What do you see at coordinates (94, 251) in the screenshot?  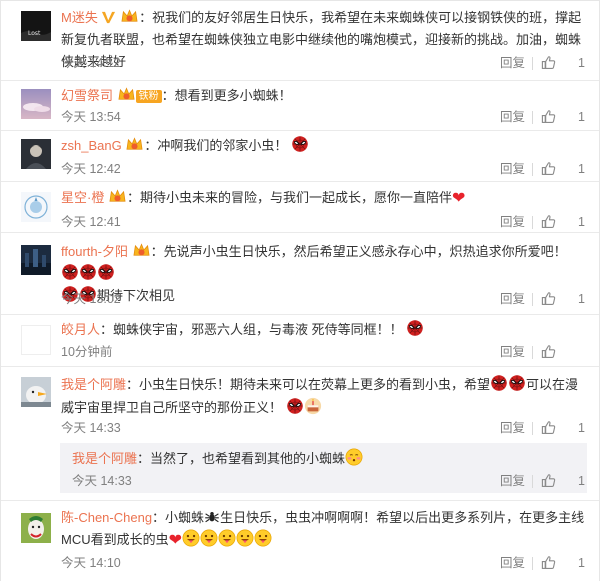 I see `username: ffourth-夕阳` at bounding box center [94, 251].